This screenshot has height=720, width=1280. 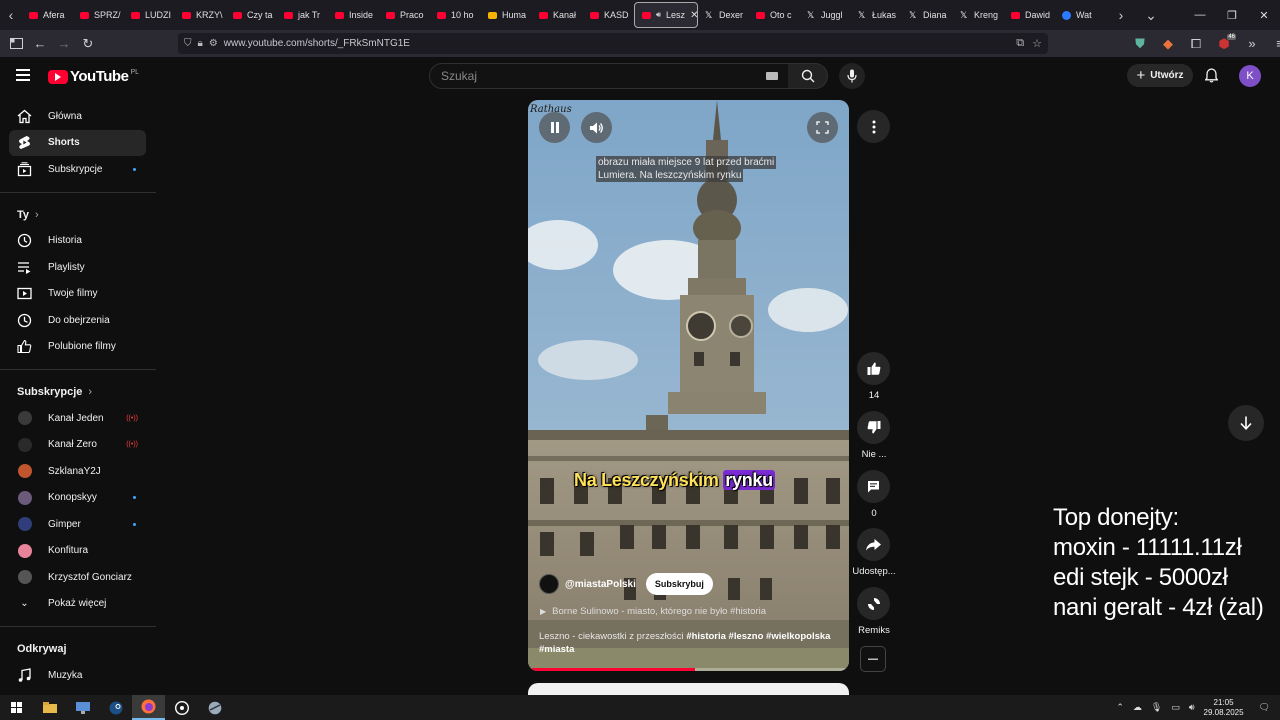 What do you see at coordinates (1224, 44) in the screenshot?
I see `ublock-extension-icon: ⬢ 46` at bounding box center [1224, 44].